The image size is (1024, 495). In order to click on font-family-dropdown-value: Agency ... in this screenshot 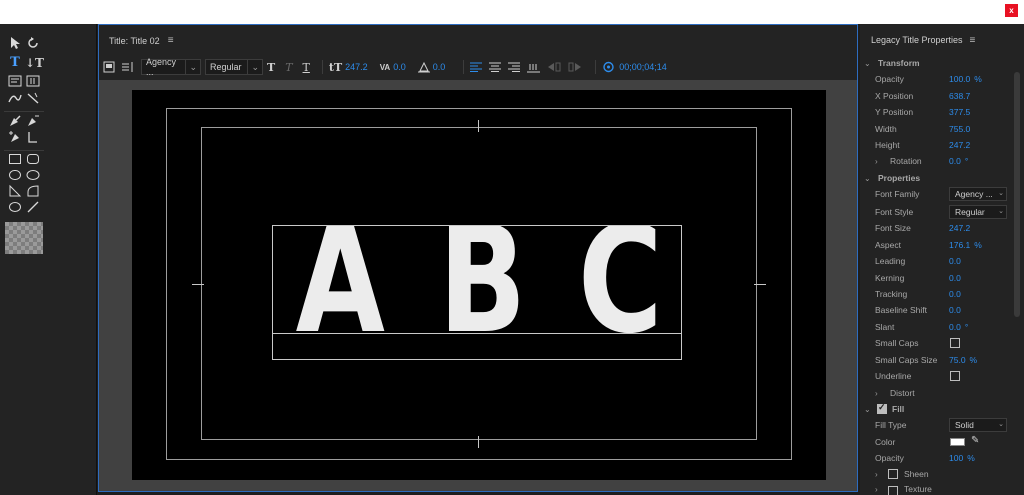, I will do `click(974, 194)`.